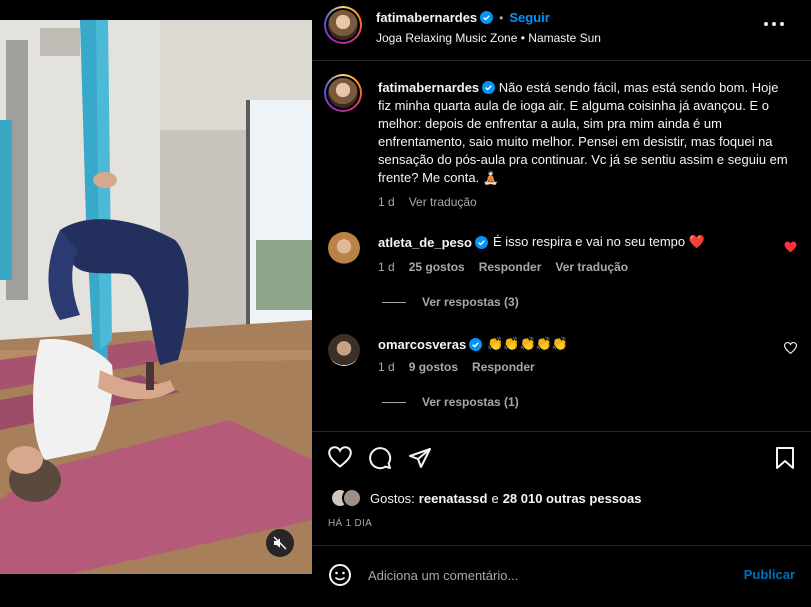  I want to click on commenter-username: omarcosveras, so click(422, 344).